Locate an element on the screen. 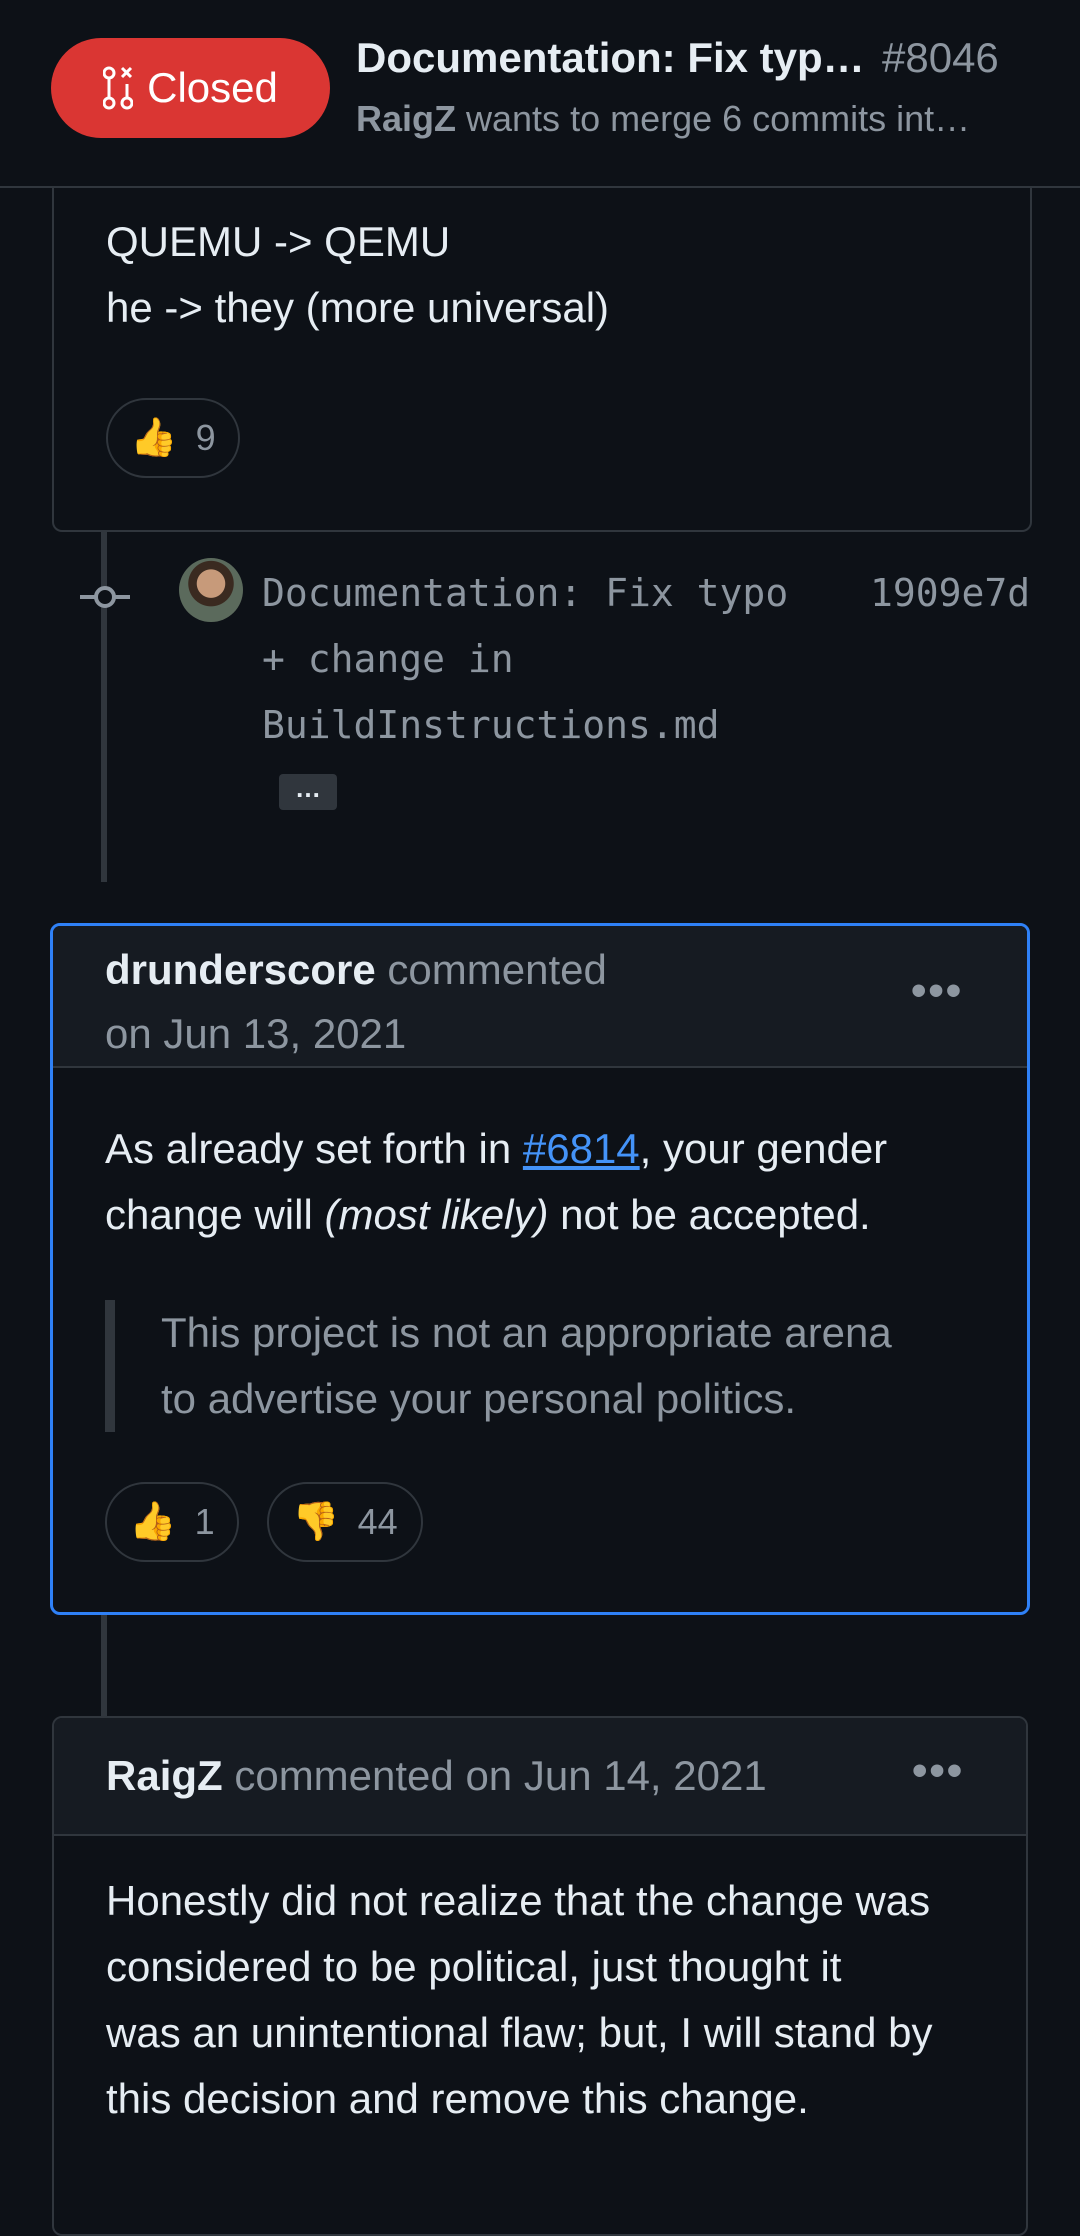 This screenshot has width=1080, height=2236. timeline-line is located at coordinates (104, 1665).